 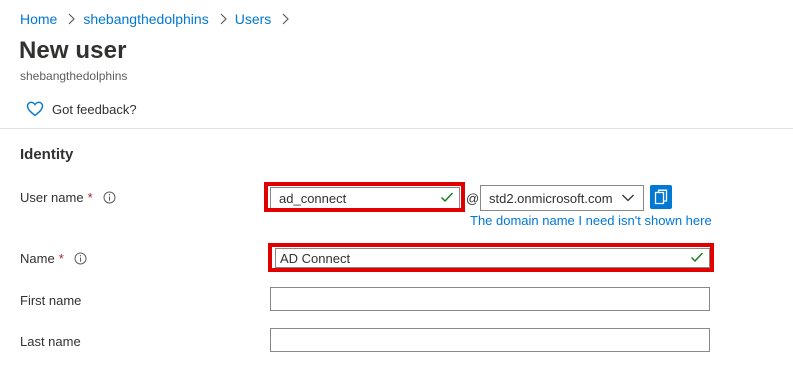 I want to click on feedback-label: Got feedback?, so click(x=94, y=109).